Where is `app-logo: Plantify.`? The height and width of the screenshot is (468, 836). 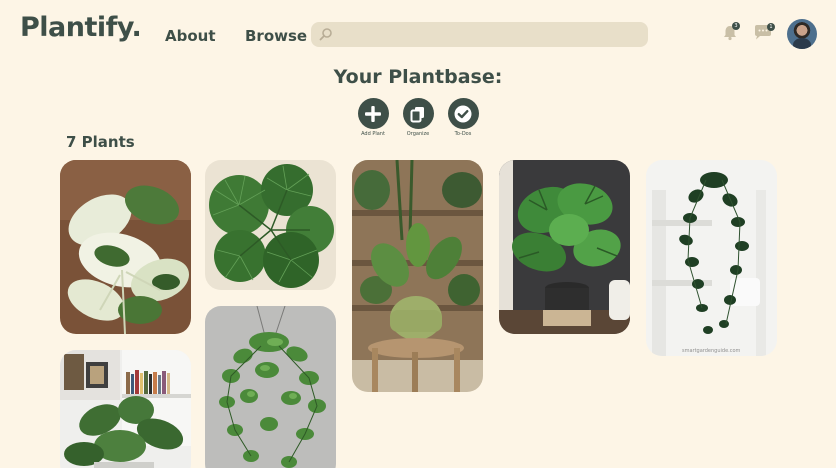 app-logo: Plantify. is located at coordinates (81, 27).